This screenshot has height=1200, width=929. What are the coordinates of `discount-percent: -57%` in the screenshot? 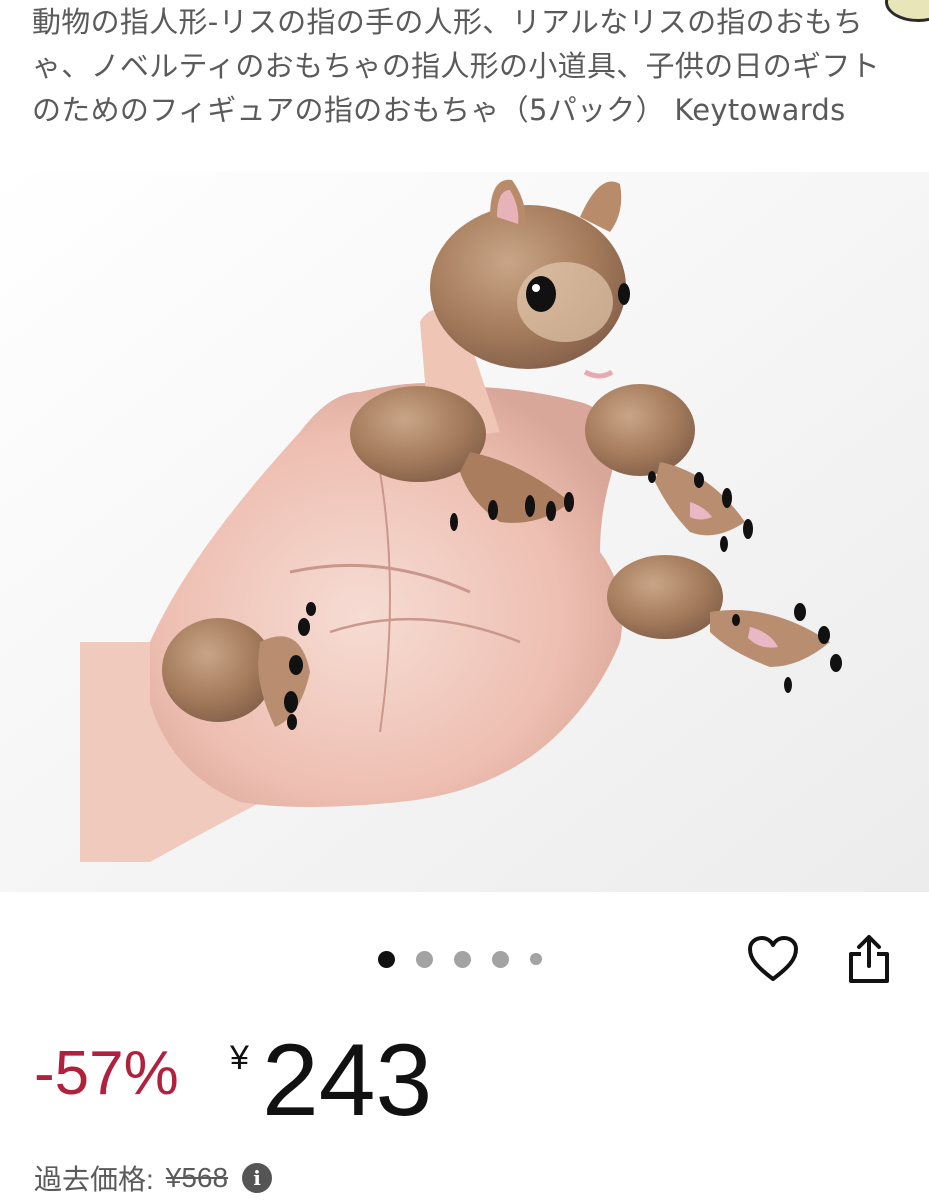 It's located at (106, 1073).